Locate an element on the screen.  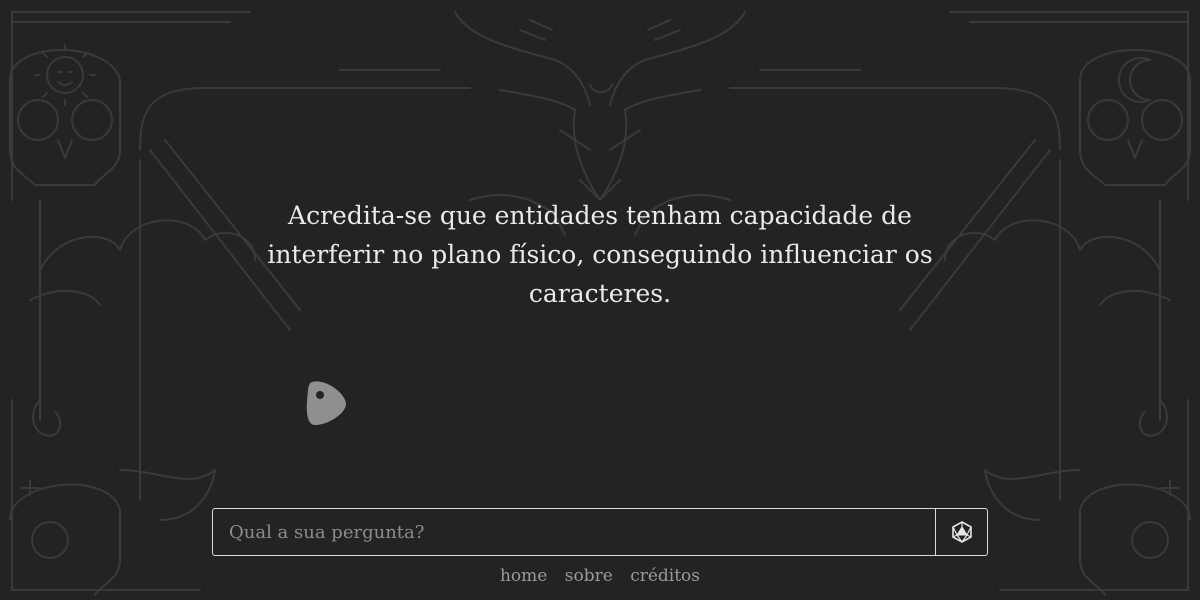
footer-nav: home sobre créditos is located at coordinates (600, 576).